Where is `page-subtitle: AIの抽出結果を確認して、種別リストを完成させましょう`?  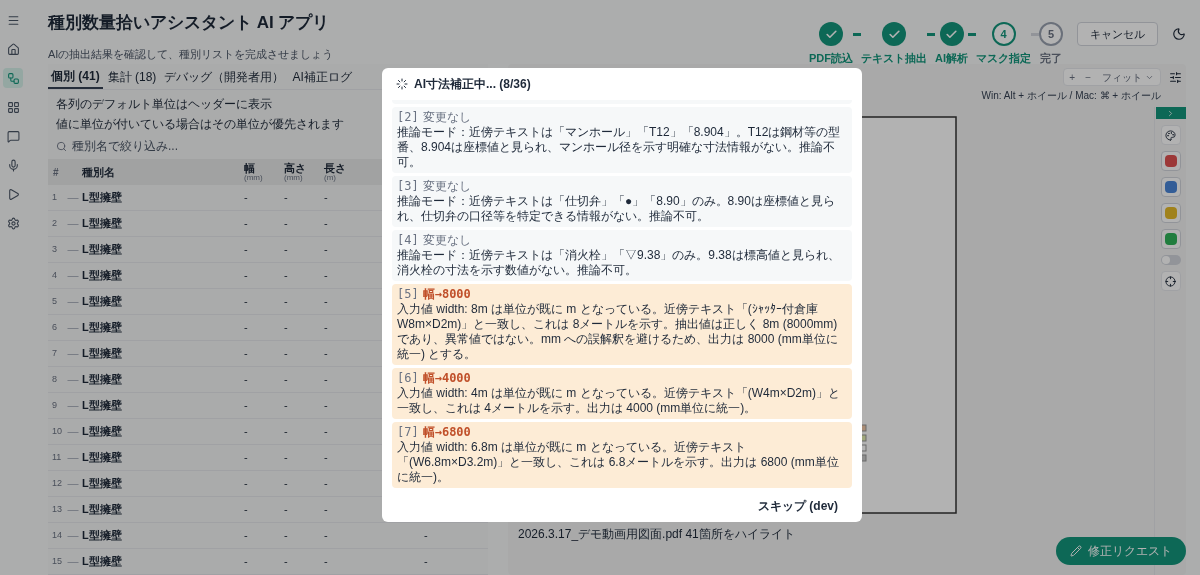
page-subtitle: AIの抽出結果を確認して、種別リストを完成させましょう is located at coordinates (191, 54).